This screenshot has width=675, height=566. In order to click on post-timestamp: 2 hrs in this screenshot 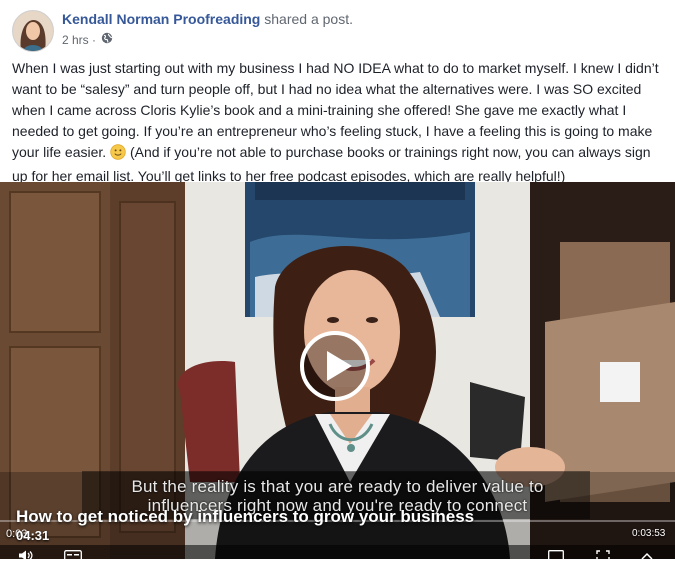, I will do `click(75, 40)`.